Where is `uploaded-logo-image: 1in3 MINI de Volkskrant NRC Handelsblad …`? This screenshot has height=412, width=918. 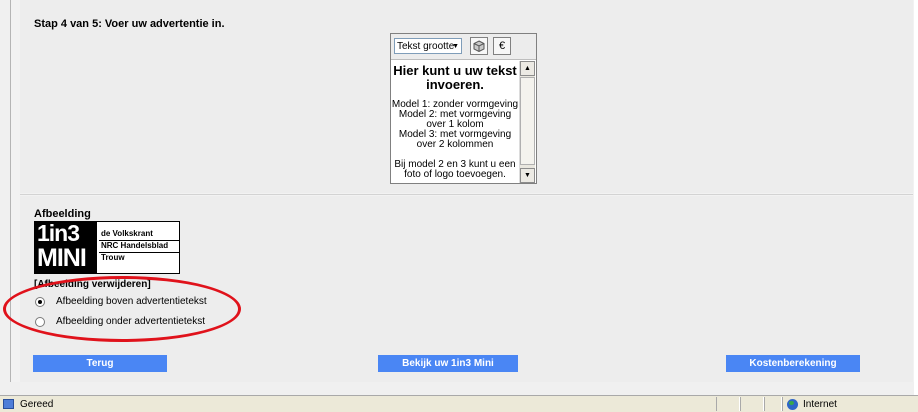
uploaded-logo-image: 1in3 MINI de Volkskrant NRC Handelsblad … is located at coordinates (107, 247).